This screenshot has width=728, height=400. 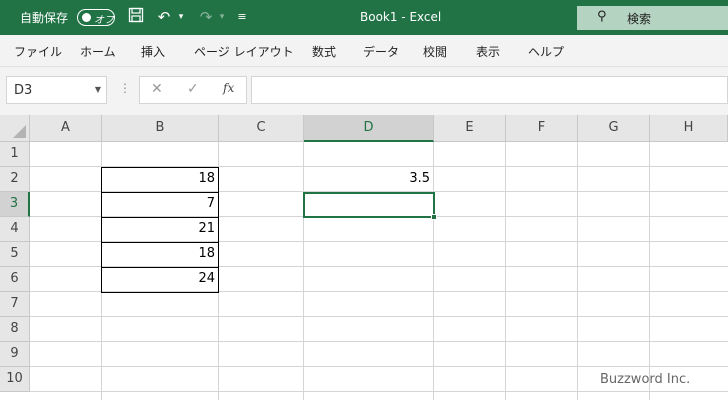 What do you see at coordinates (66, 128) in the screenshot?
I see `column-header-a: A` at bounding box center [66, 128].